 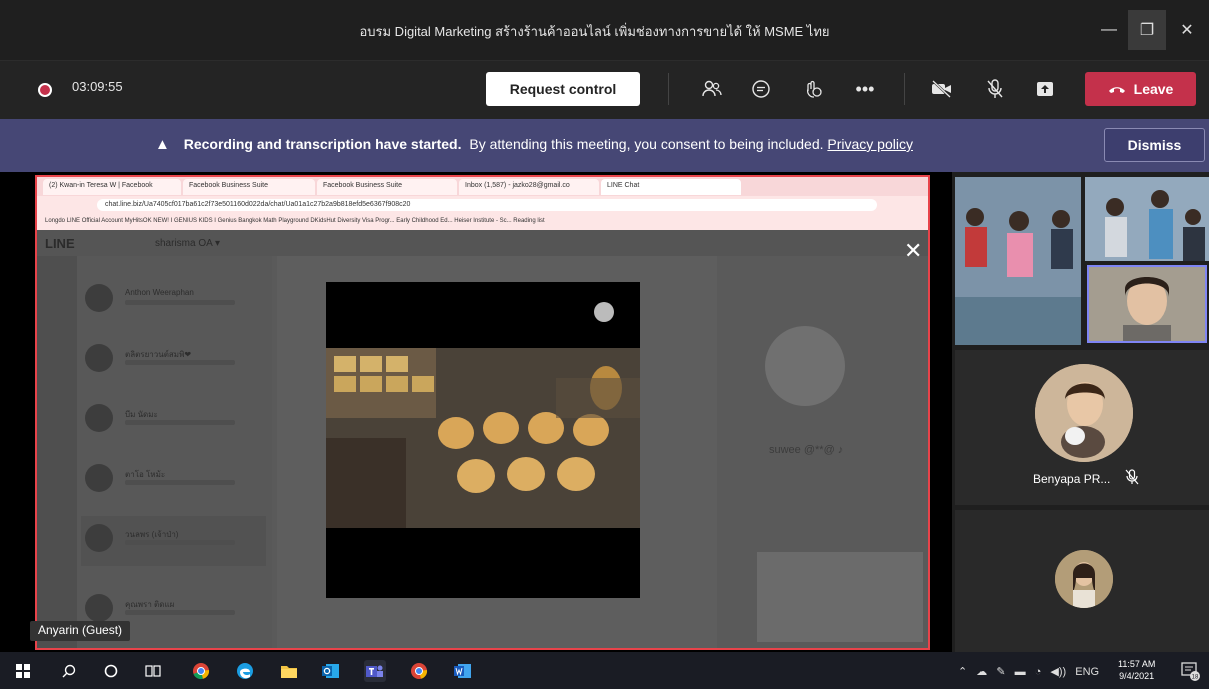 I want to click on windows-start-icon, so click(x=23, y=671).